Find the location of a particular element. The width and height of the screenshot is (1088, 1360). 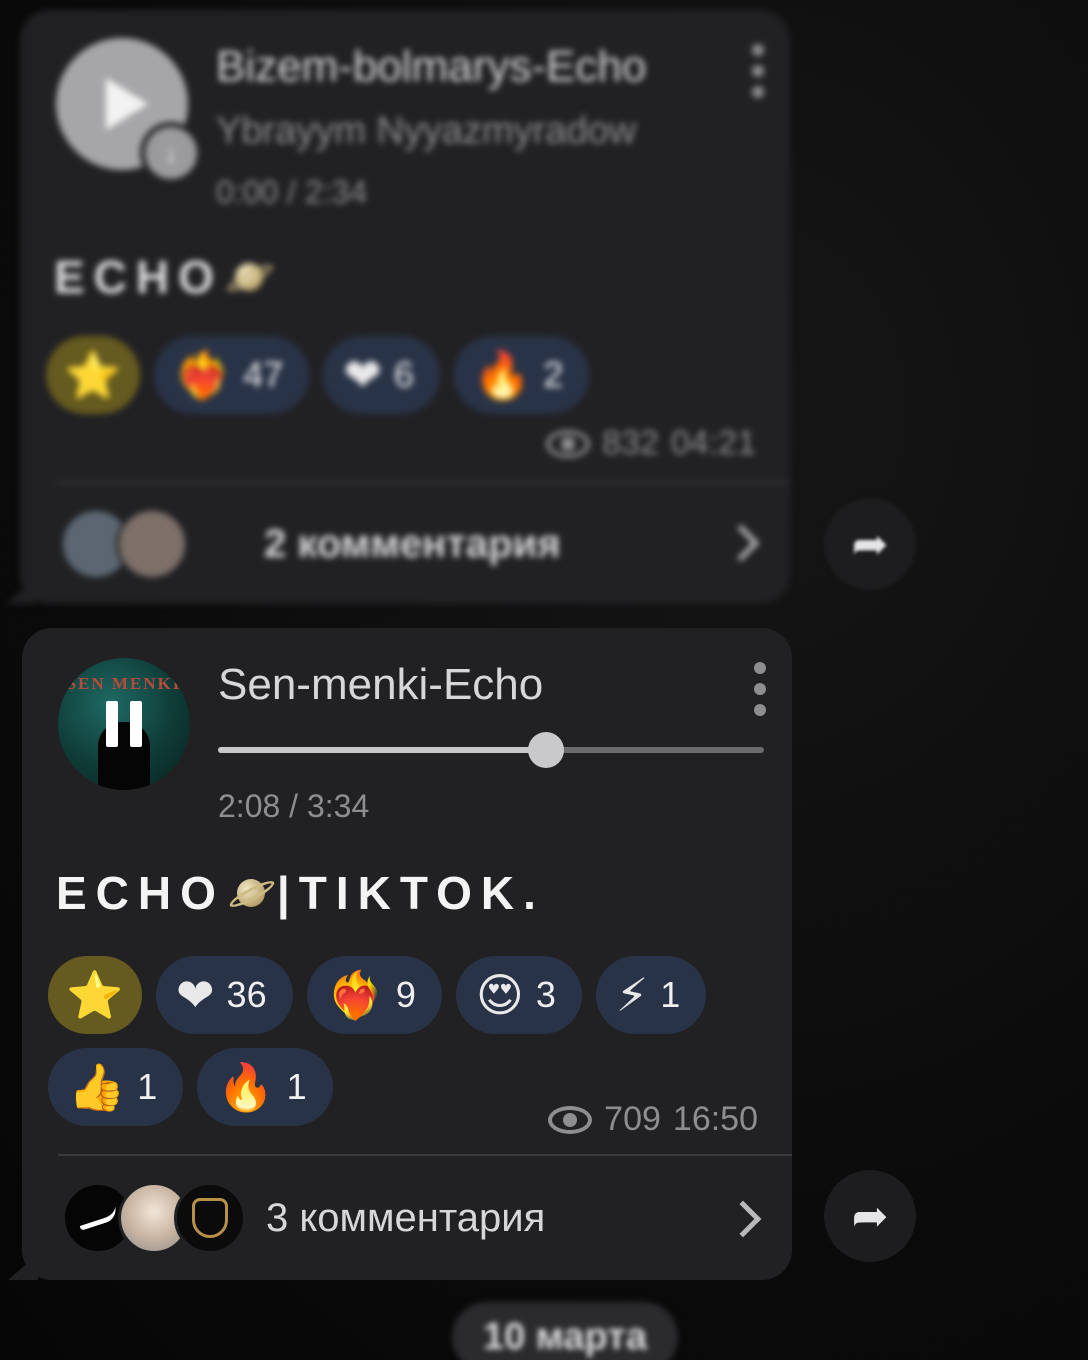

reaction-pill: 😍 3 is located at coordinates (518, 995).